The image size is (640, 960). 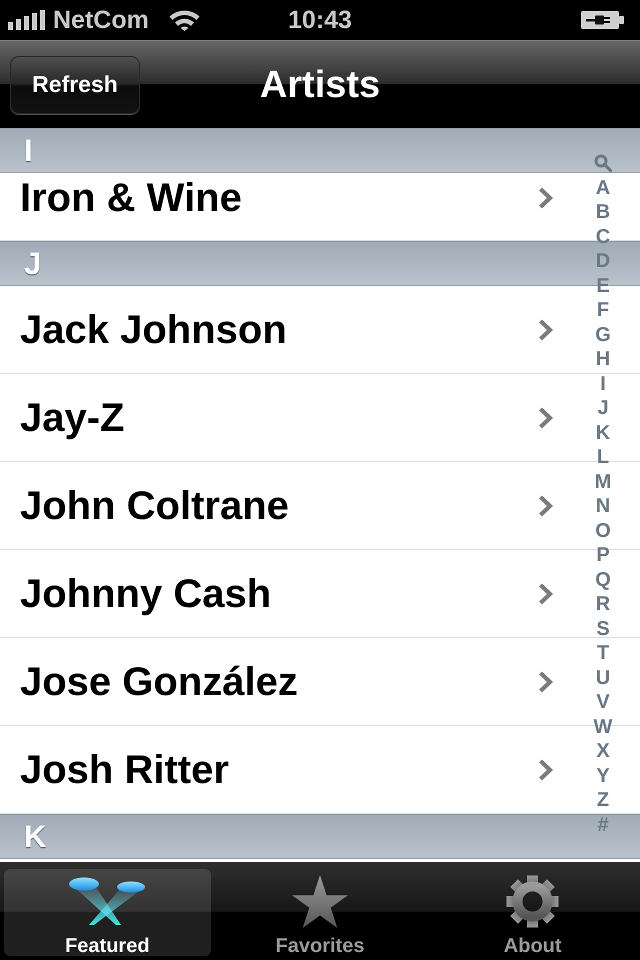 I want to click on index-letter: X, so click(x=603, y=751).